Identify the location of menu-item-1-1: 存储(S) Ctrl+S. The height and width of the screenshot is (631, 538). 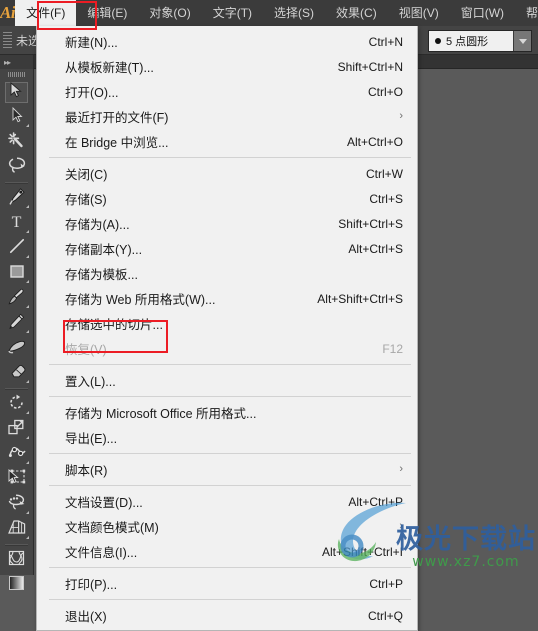
(227, 198).